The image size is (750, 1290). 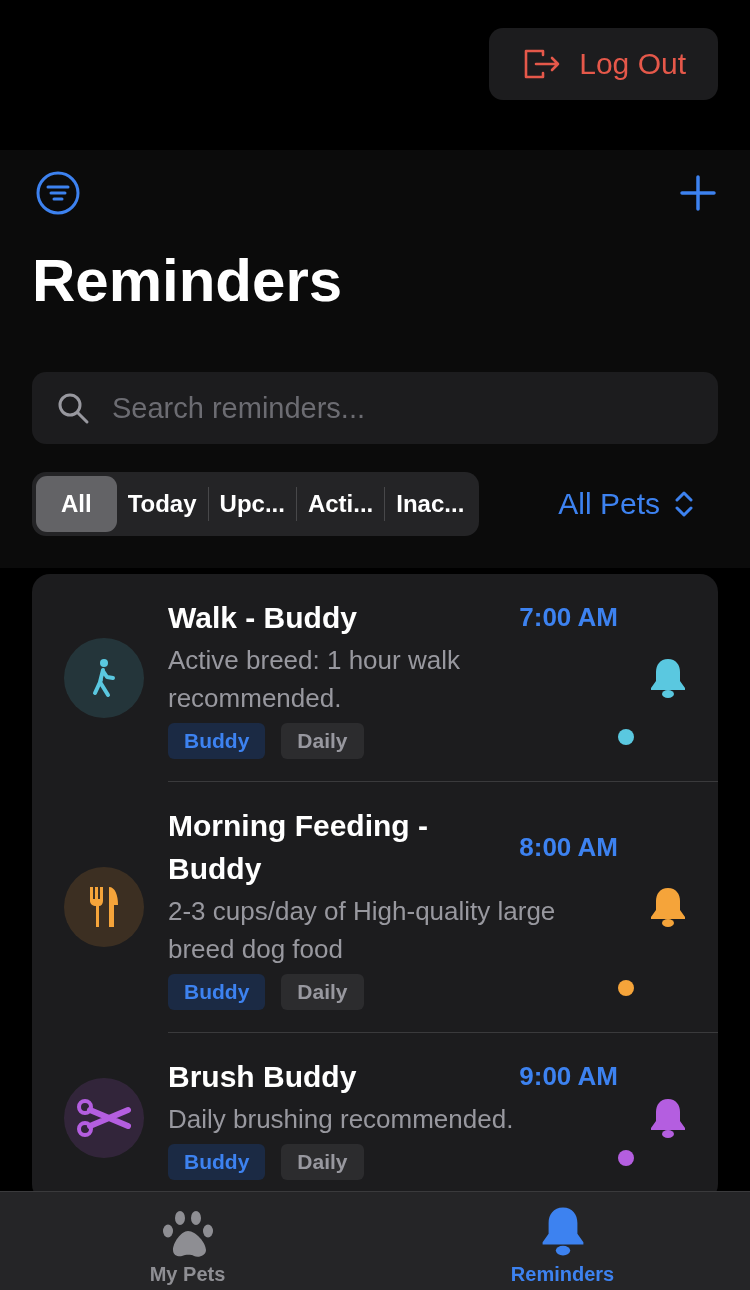 What do you see at coordinates (73, 408) in the screenshot?
I see `search-icon` at bounding box center [73, 408].